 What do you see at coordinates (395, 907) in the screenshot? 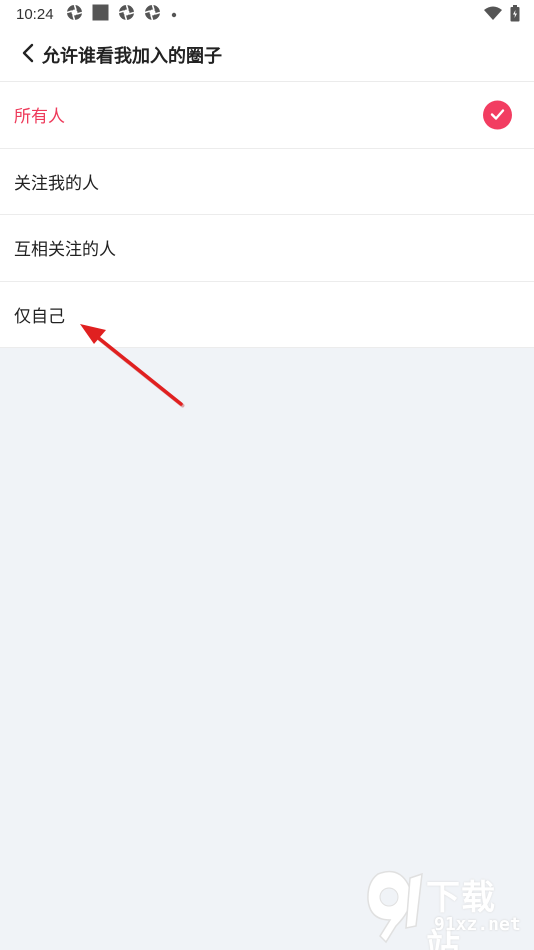
I see `watermark-logo-icon` at bounding box center [395, 907].